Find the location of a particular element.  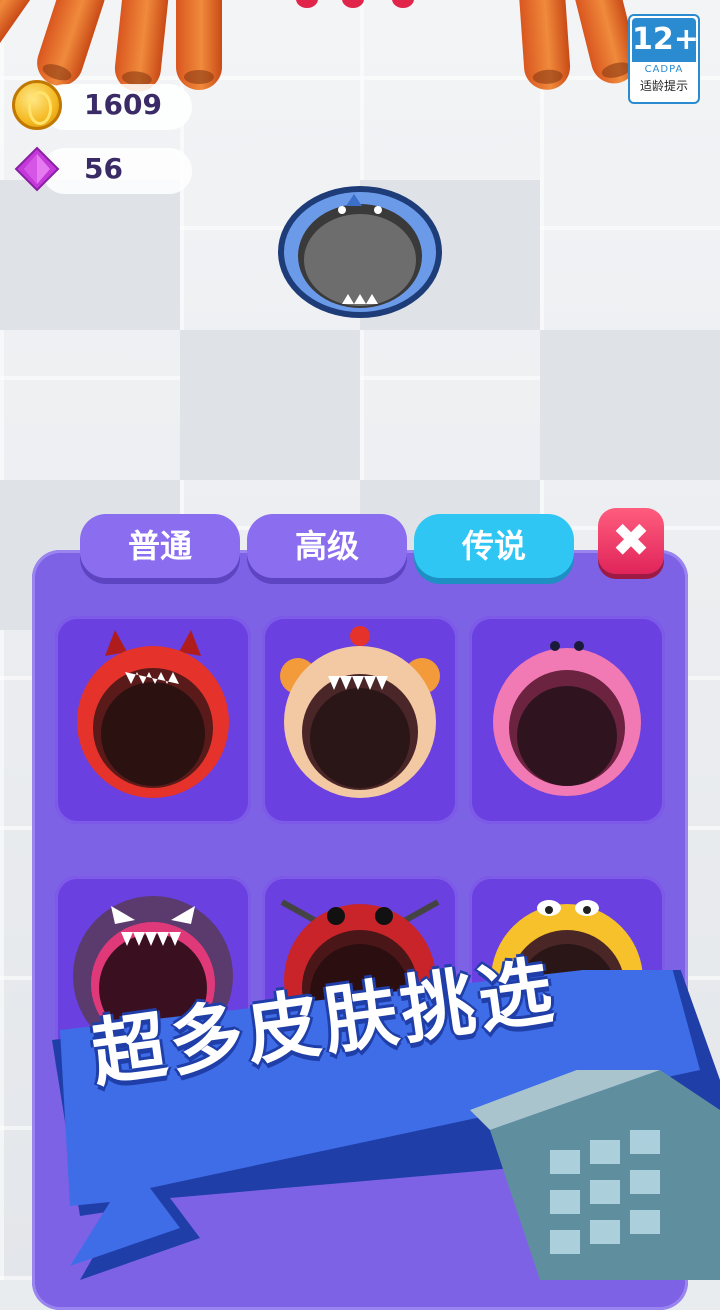

age-rating-badge: 12+ CADPA 适龄提示 is located at coordinates (664, 59).